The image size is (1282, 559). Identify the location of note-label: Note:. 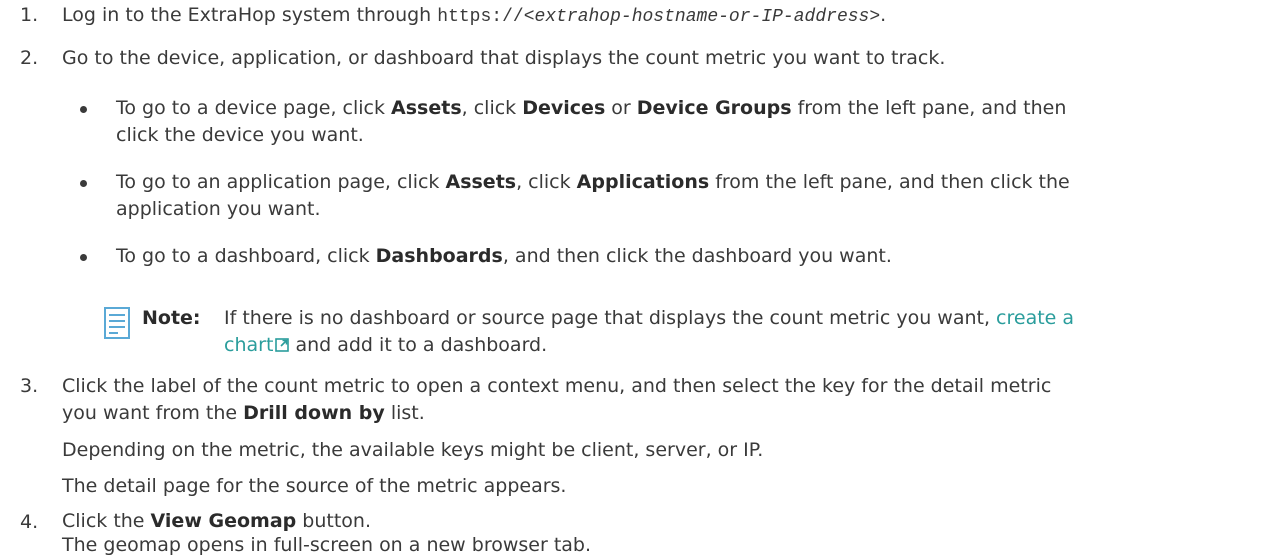
(171, 318).